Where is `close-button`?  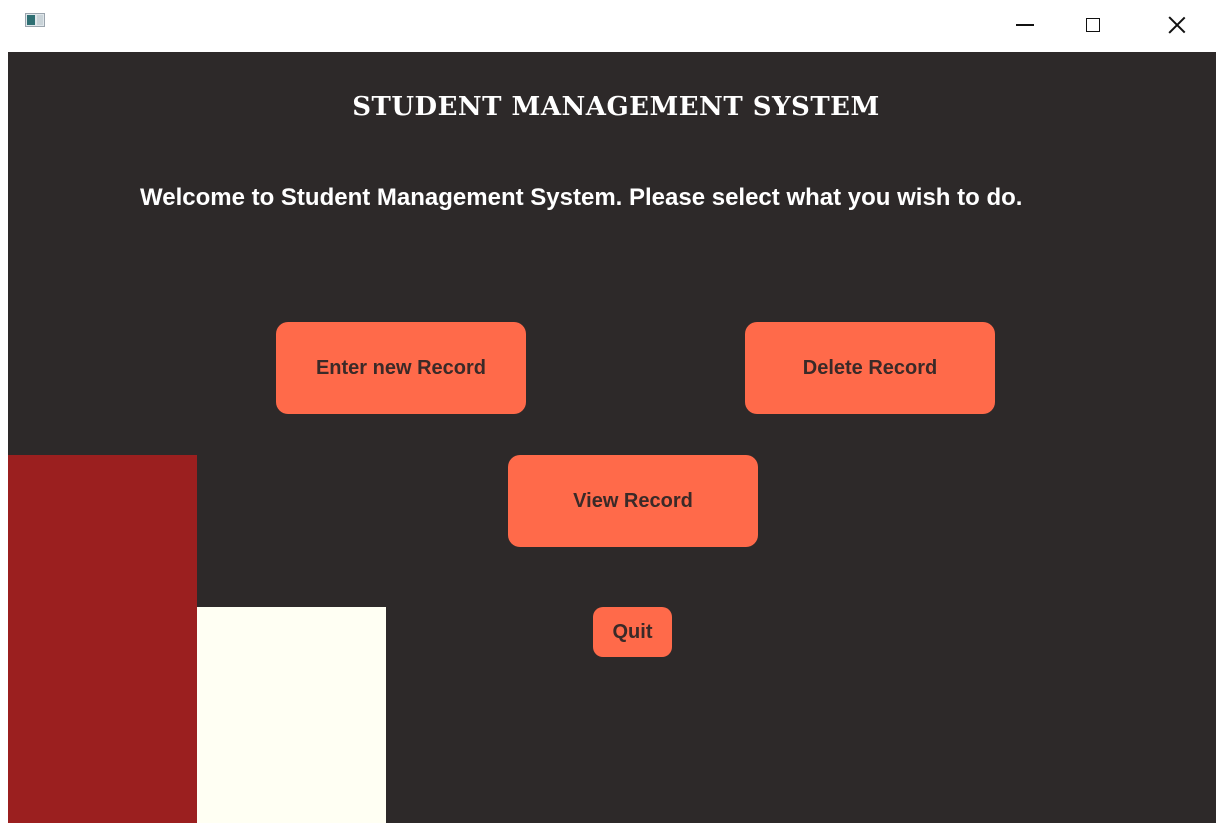
close-button is located at coordinates (1177, 25).